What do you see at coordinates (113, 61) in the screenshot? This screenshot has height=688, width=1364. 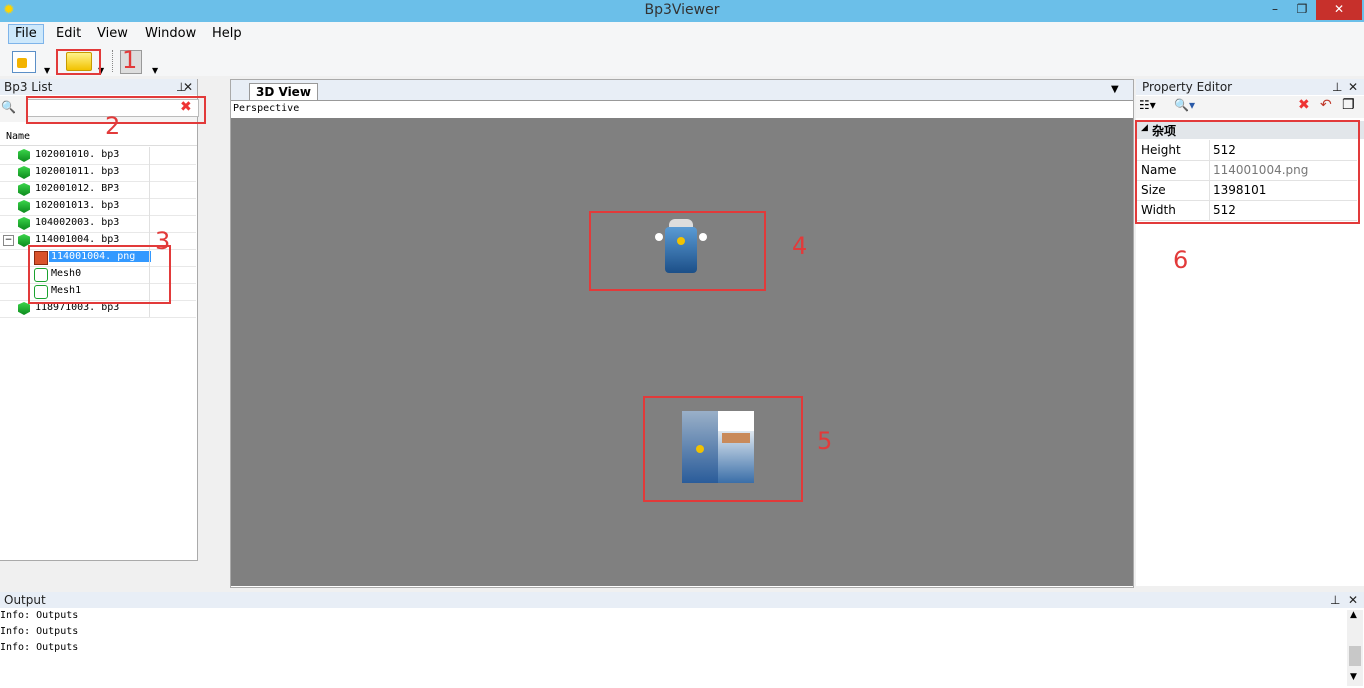 I see `toolbar-separator` at bounding box center [113, 61].